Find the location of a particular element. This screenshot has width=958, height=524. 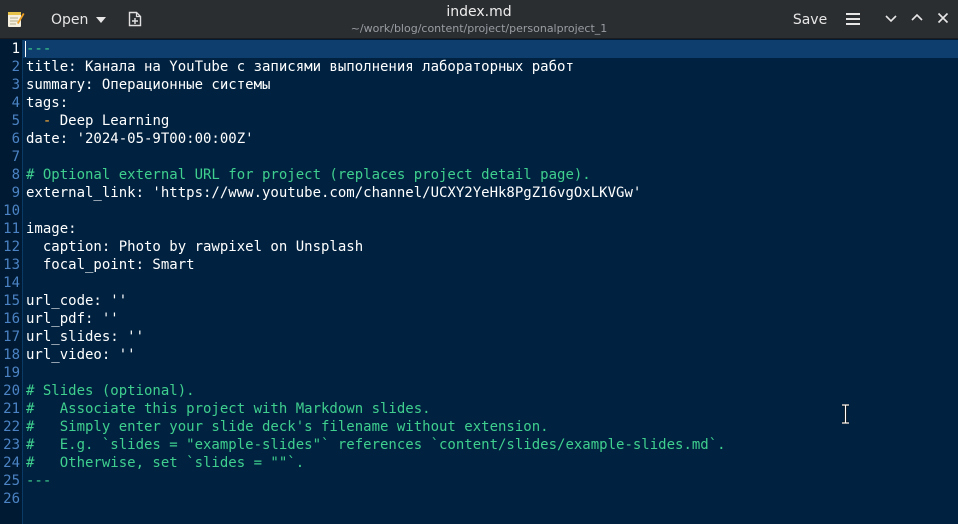

code-line: 15 url_code: '' is located at coordinates (479, 301).